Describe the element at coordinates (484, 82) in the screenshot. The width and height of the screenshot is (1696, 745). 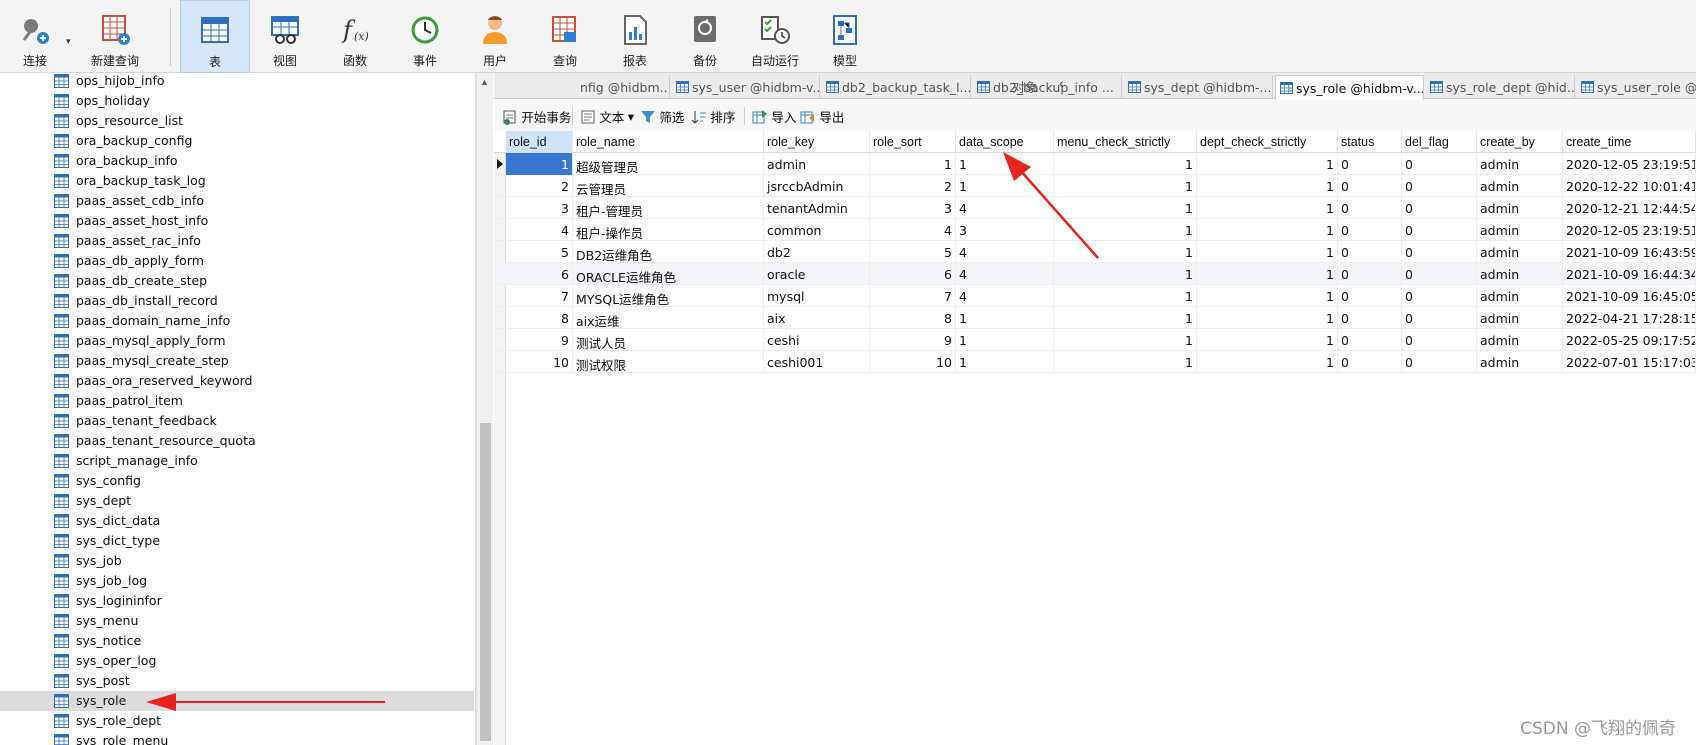
I see `scroll-up-icon: ▲` at that location.